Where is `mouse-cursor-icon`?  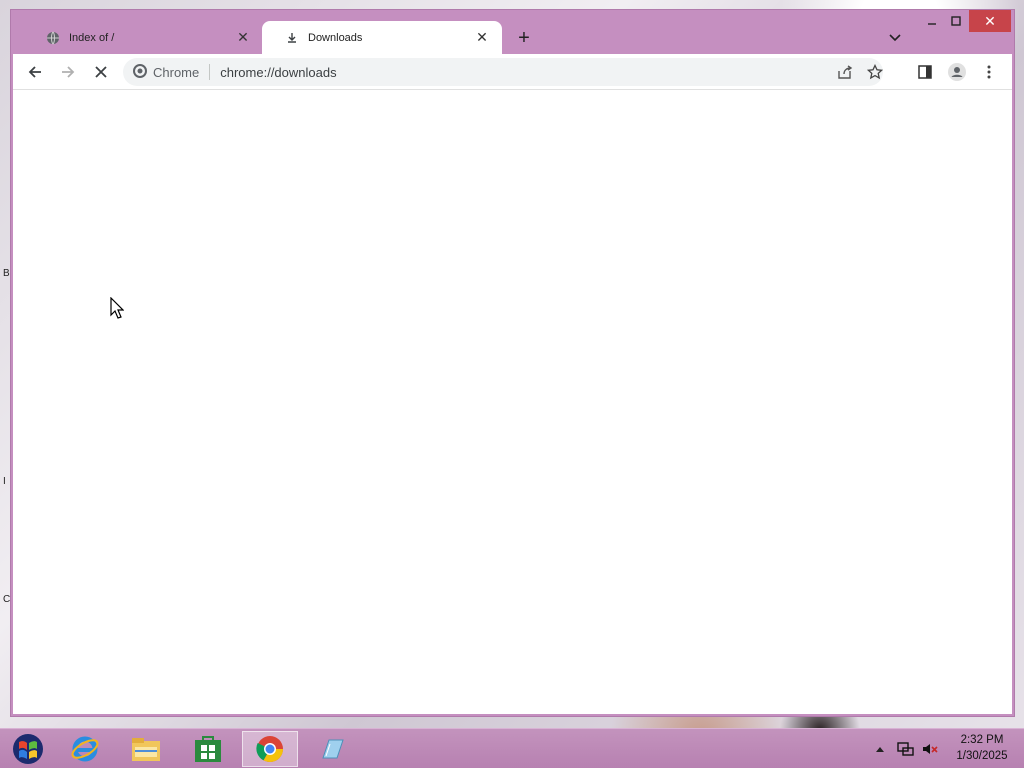 mouse-cursor-icon is located at coordinates (117, 310).